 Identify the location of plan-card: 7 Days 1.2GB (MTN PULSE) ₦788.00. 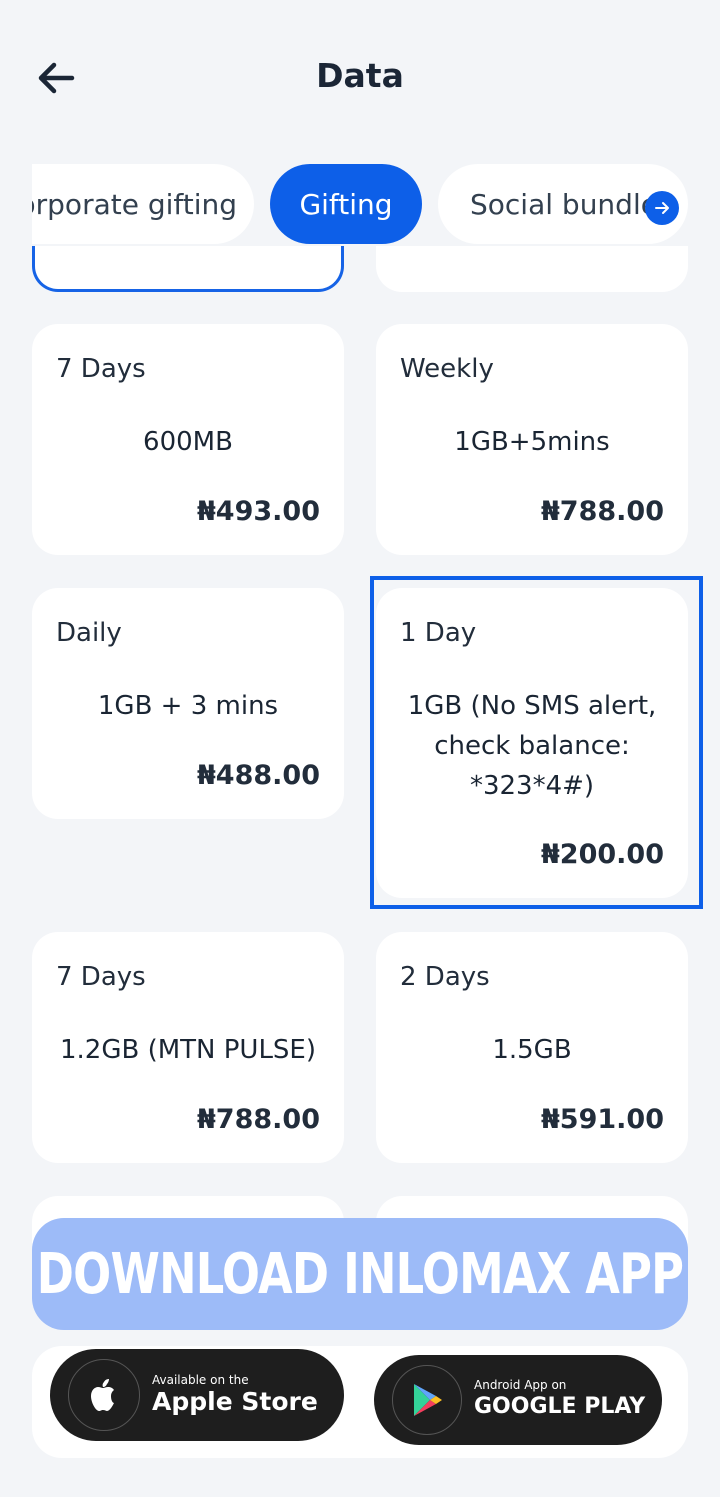
(188, 1047).